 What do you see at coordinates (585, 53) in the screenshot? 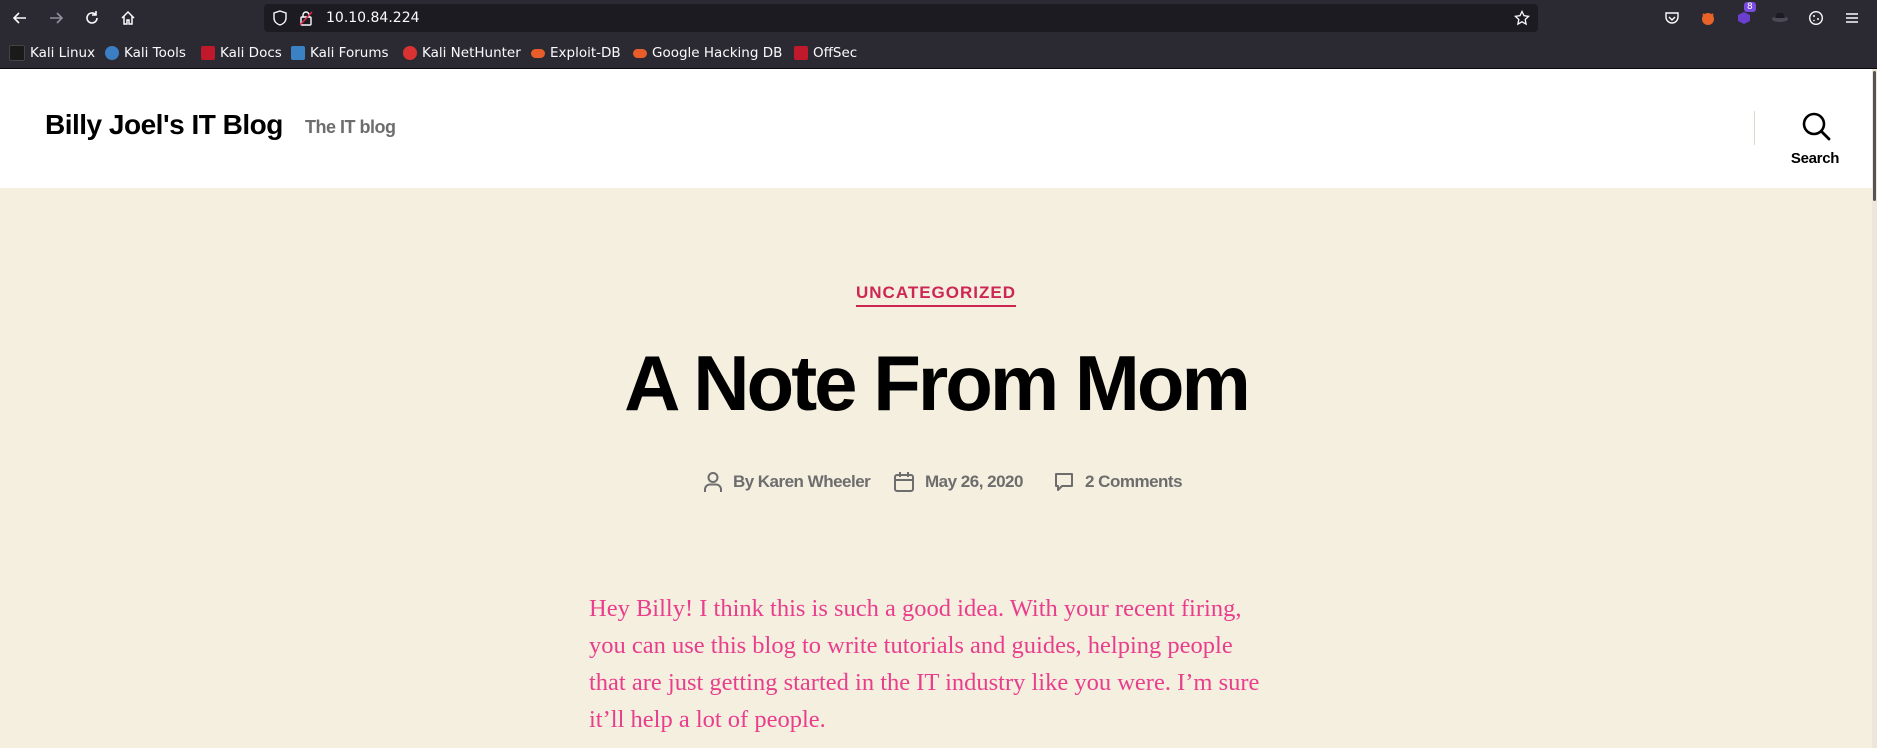
I see `bookmark-label: Exploit-DB` at bounding box center [585, 53].